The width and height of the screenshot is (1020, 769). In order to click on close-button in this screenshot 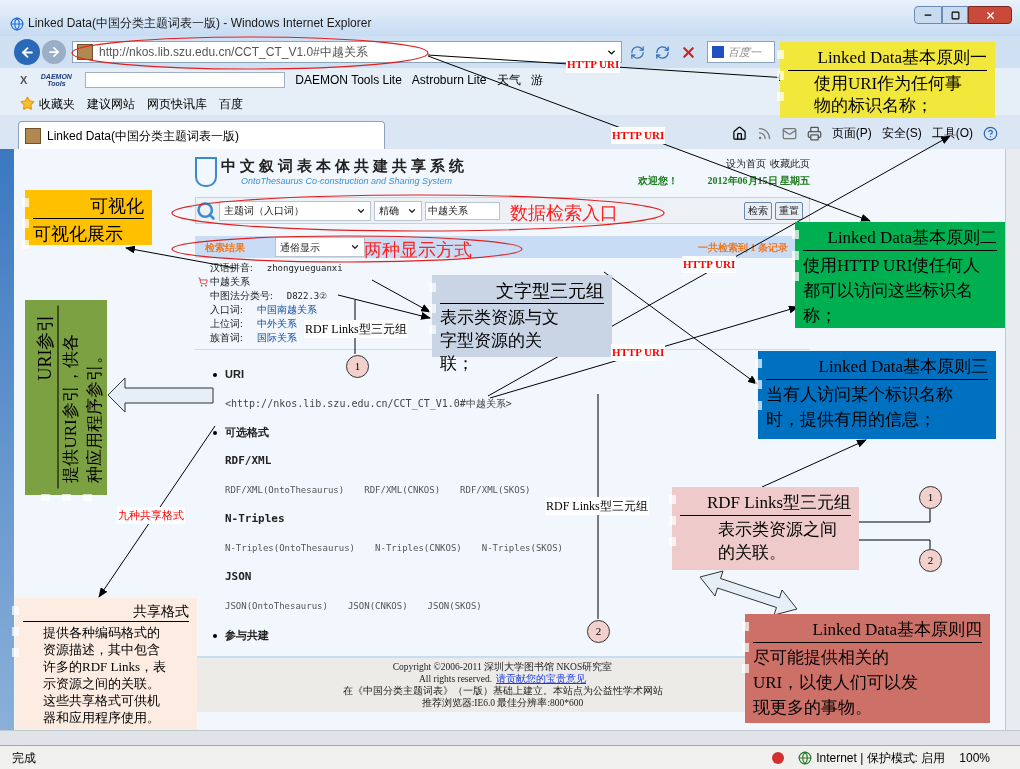, I will do `click(990, 15)`.